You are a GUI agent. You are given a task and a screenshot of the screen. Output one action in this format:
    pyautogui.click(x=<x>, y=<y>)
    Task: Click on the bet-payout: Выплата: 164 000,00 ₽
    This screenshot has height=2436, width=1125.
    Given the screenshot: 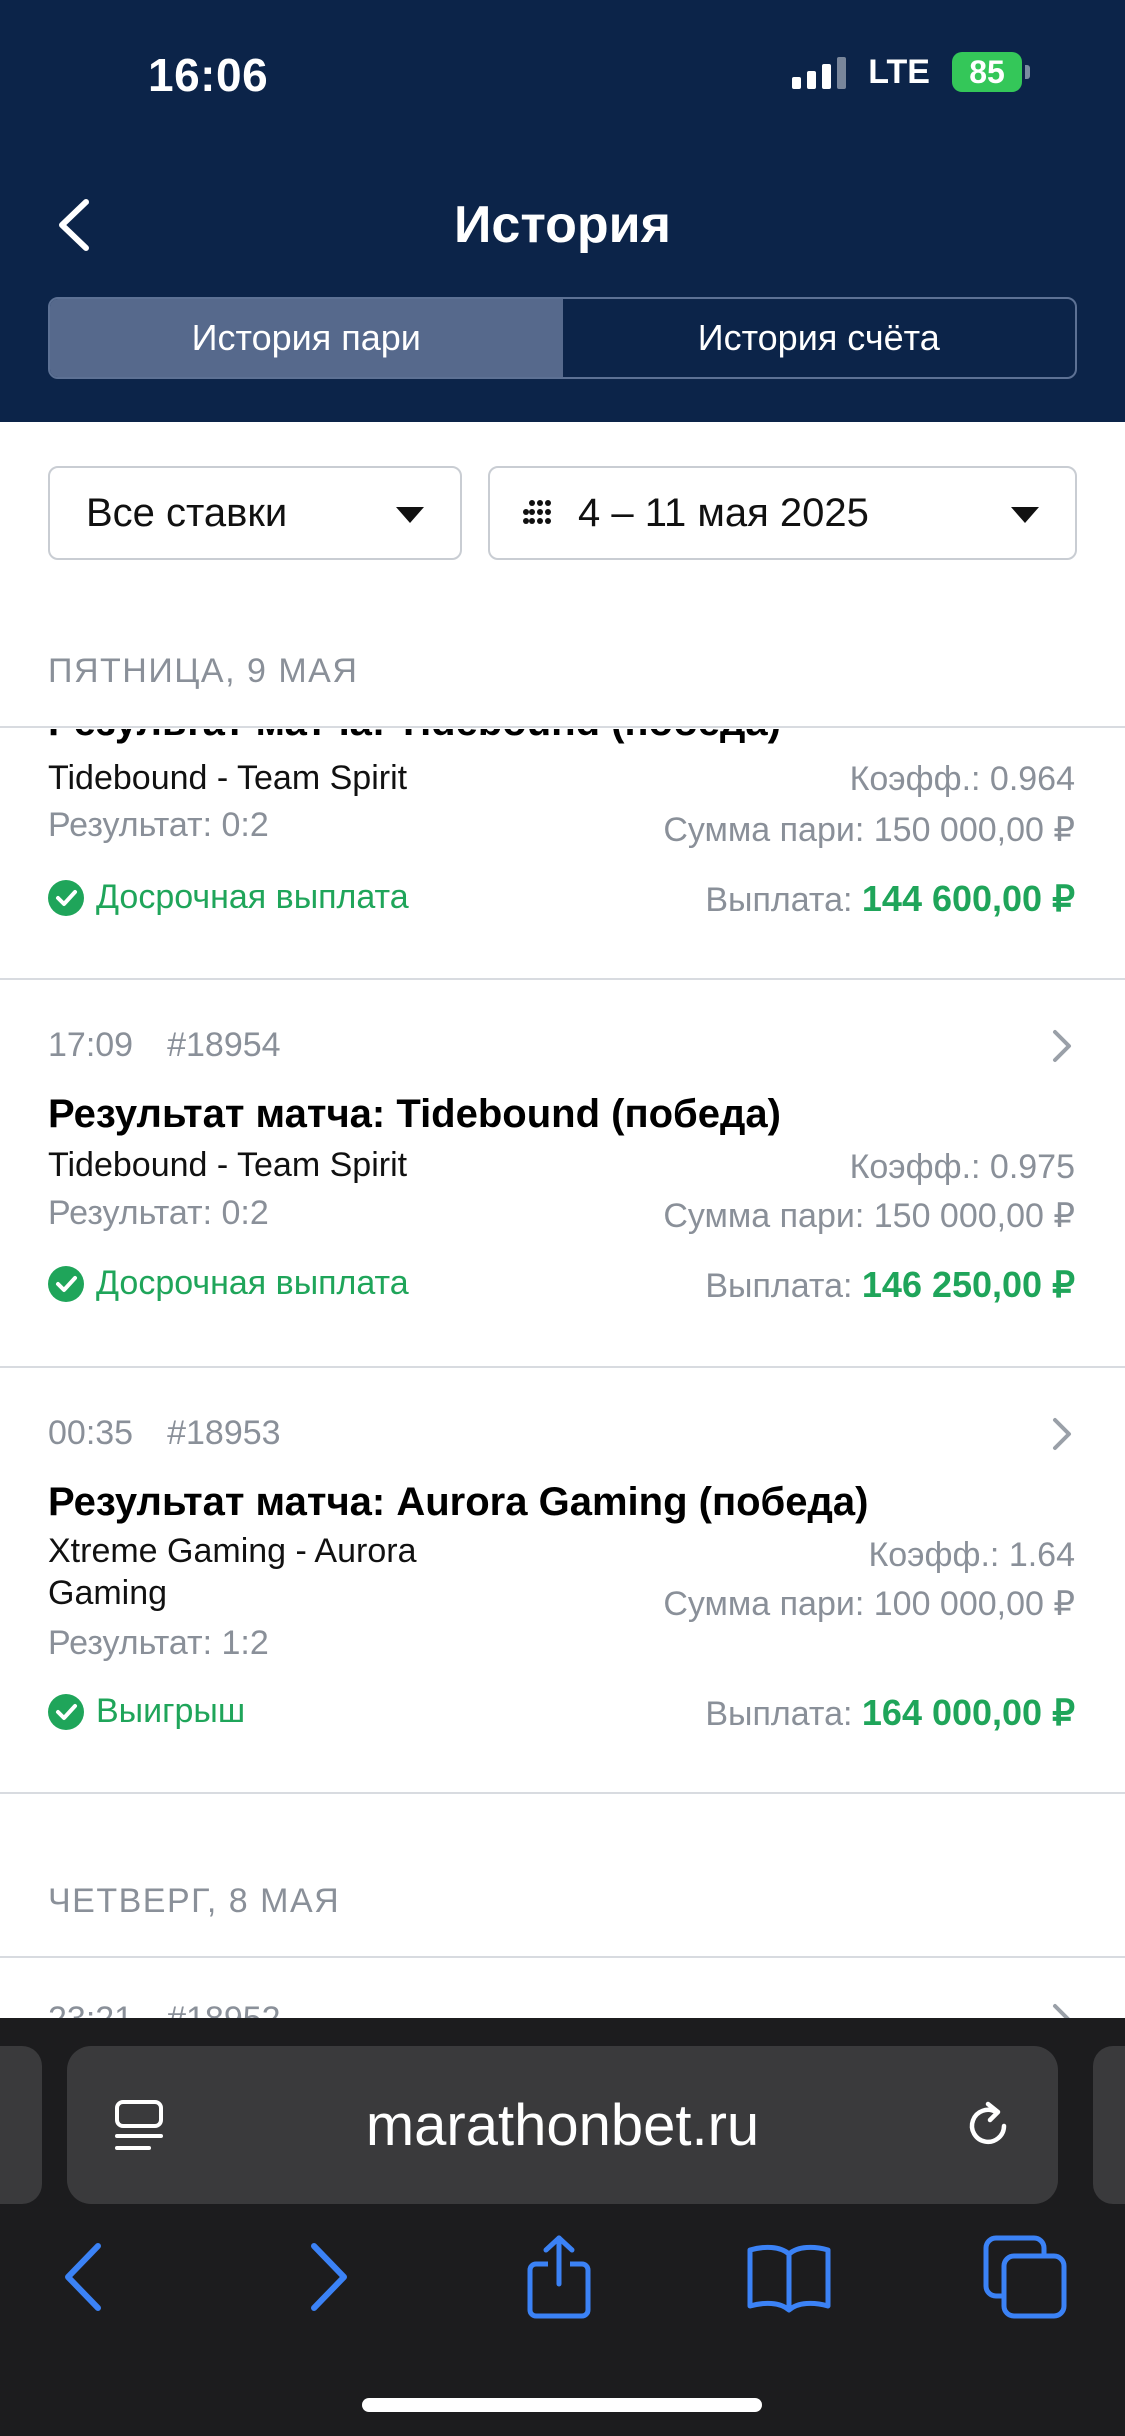 What is the action you would take?
    pyautogui.click(x=890, y=1713)
    